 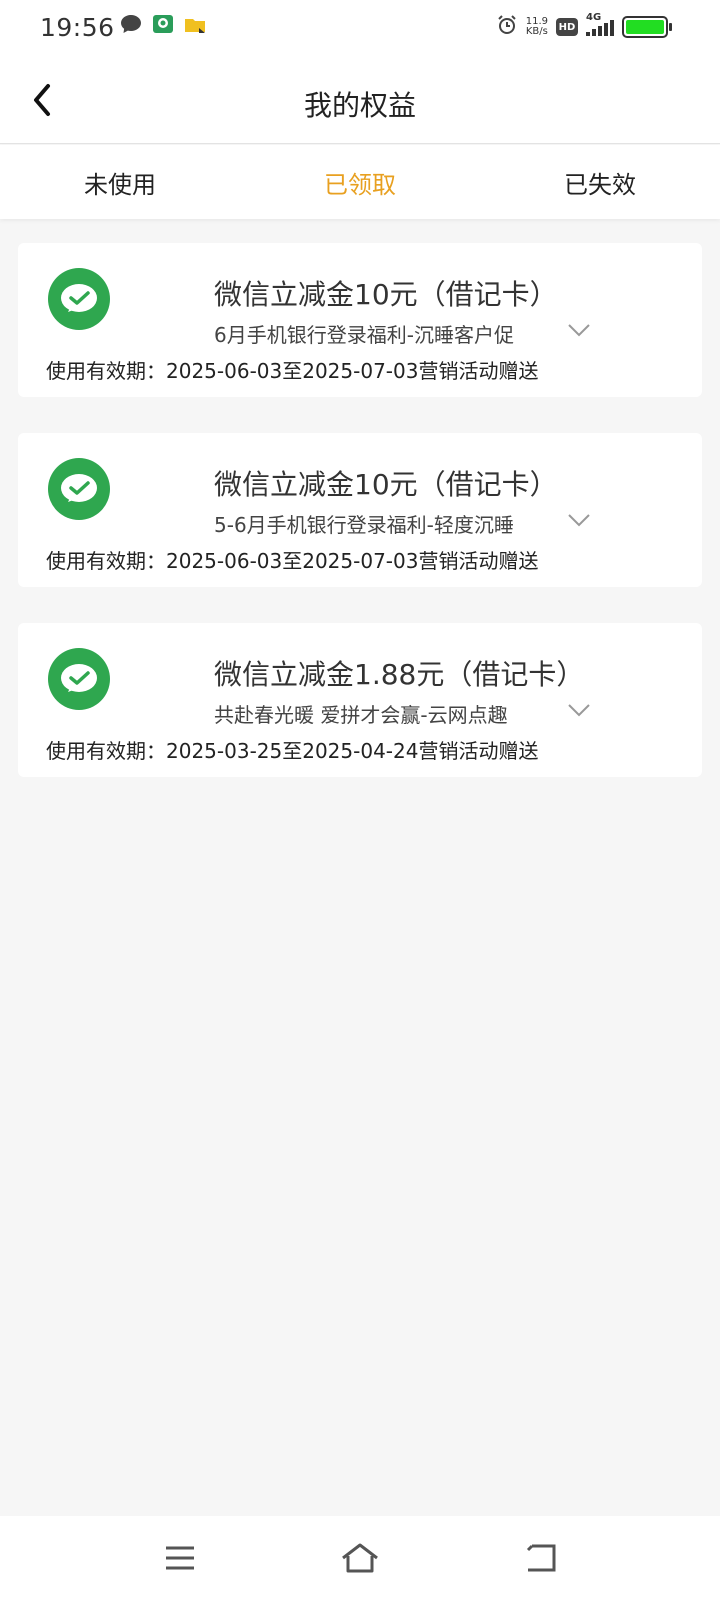 I want to click on home-button, so click(x=360, y=1558).